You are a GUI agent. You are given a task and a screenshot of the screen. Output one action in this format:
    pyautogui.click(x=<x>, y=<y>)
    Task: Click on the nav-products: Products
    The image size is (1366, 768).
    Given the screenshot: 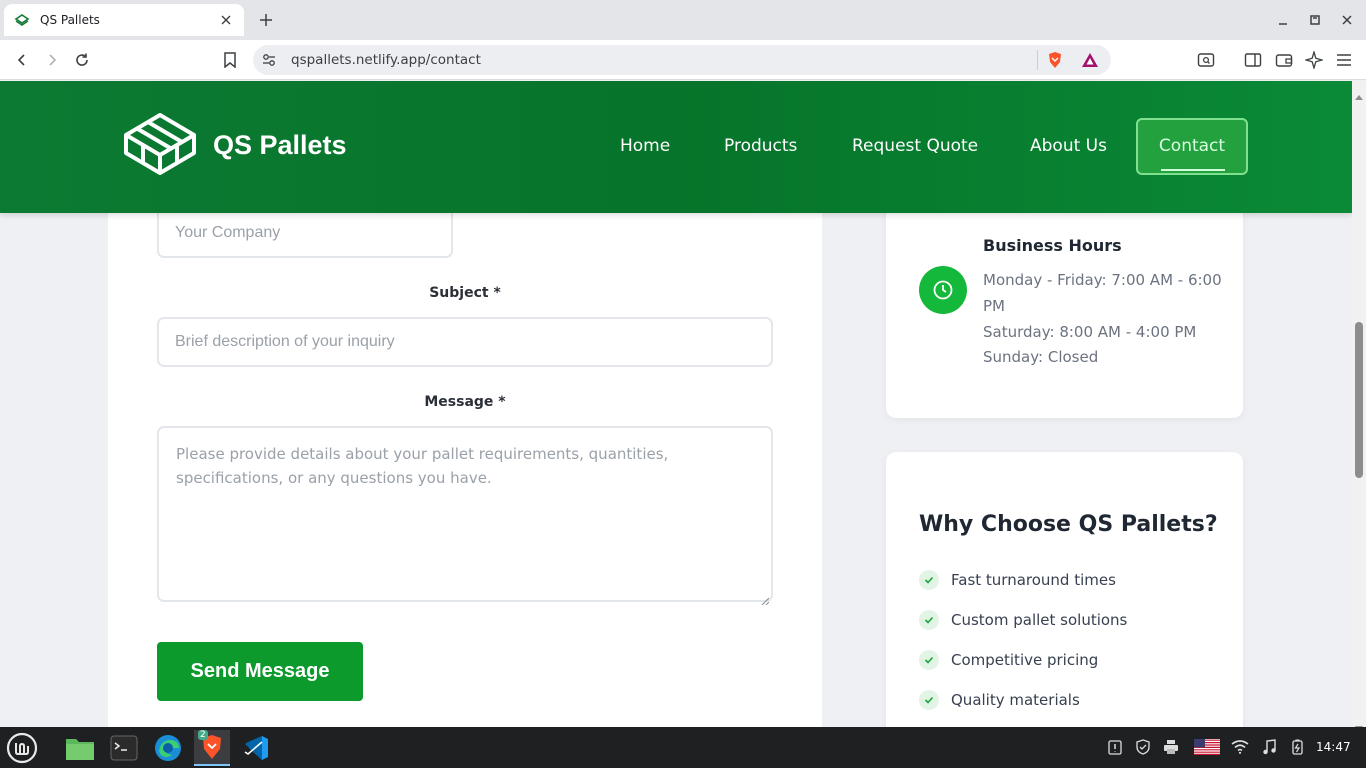 What is the action you would take?
    pyautogui.click(x=760, y=146)
    